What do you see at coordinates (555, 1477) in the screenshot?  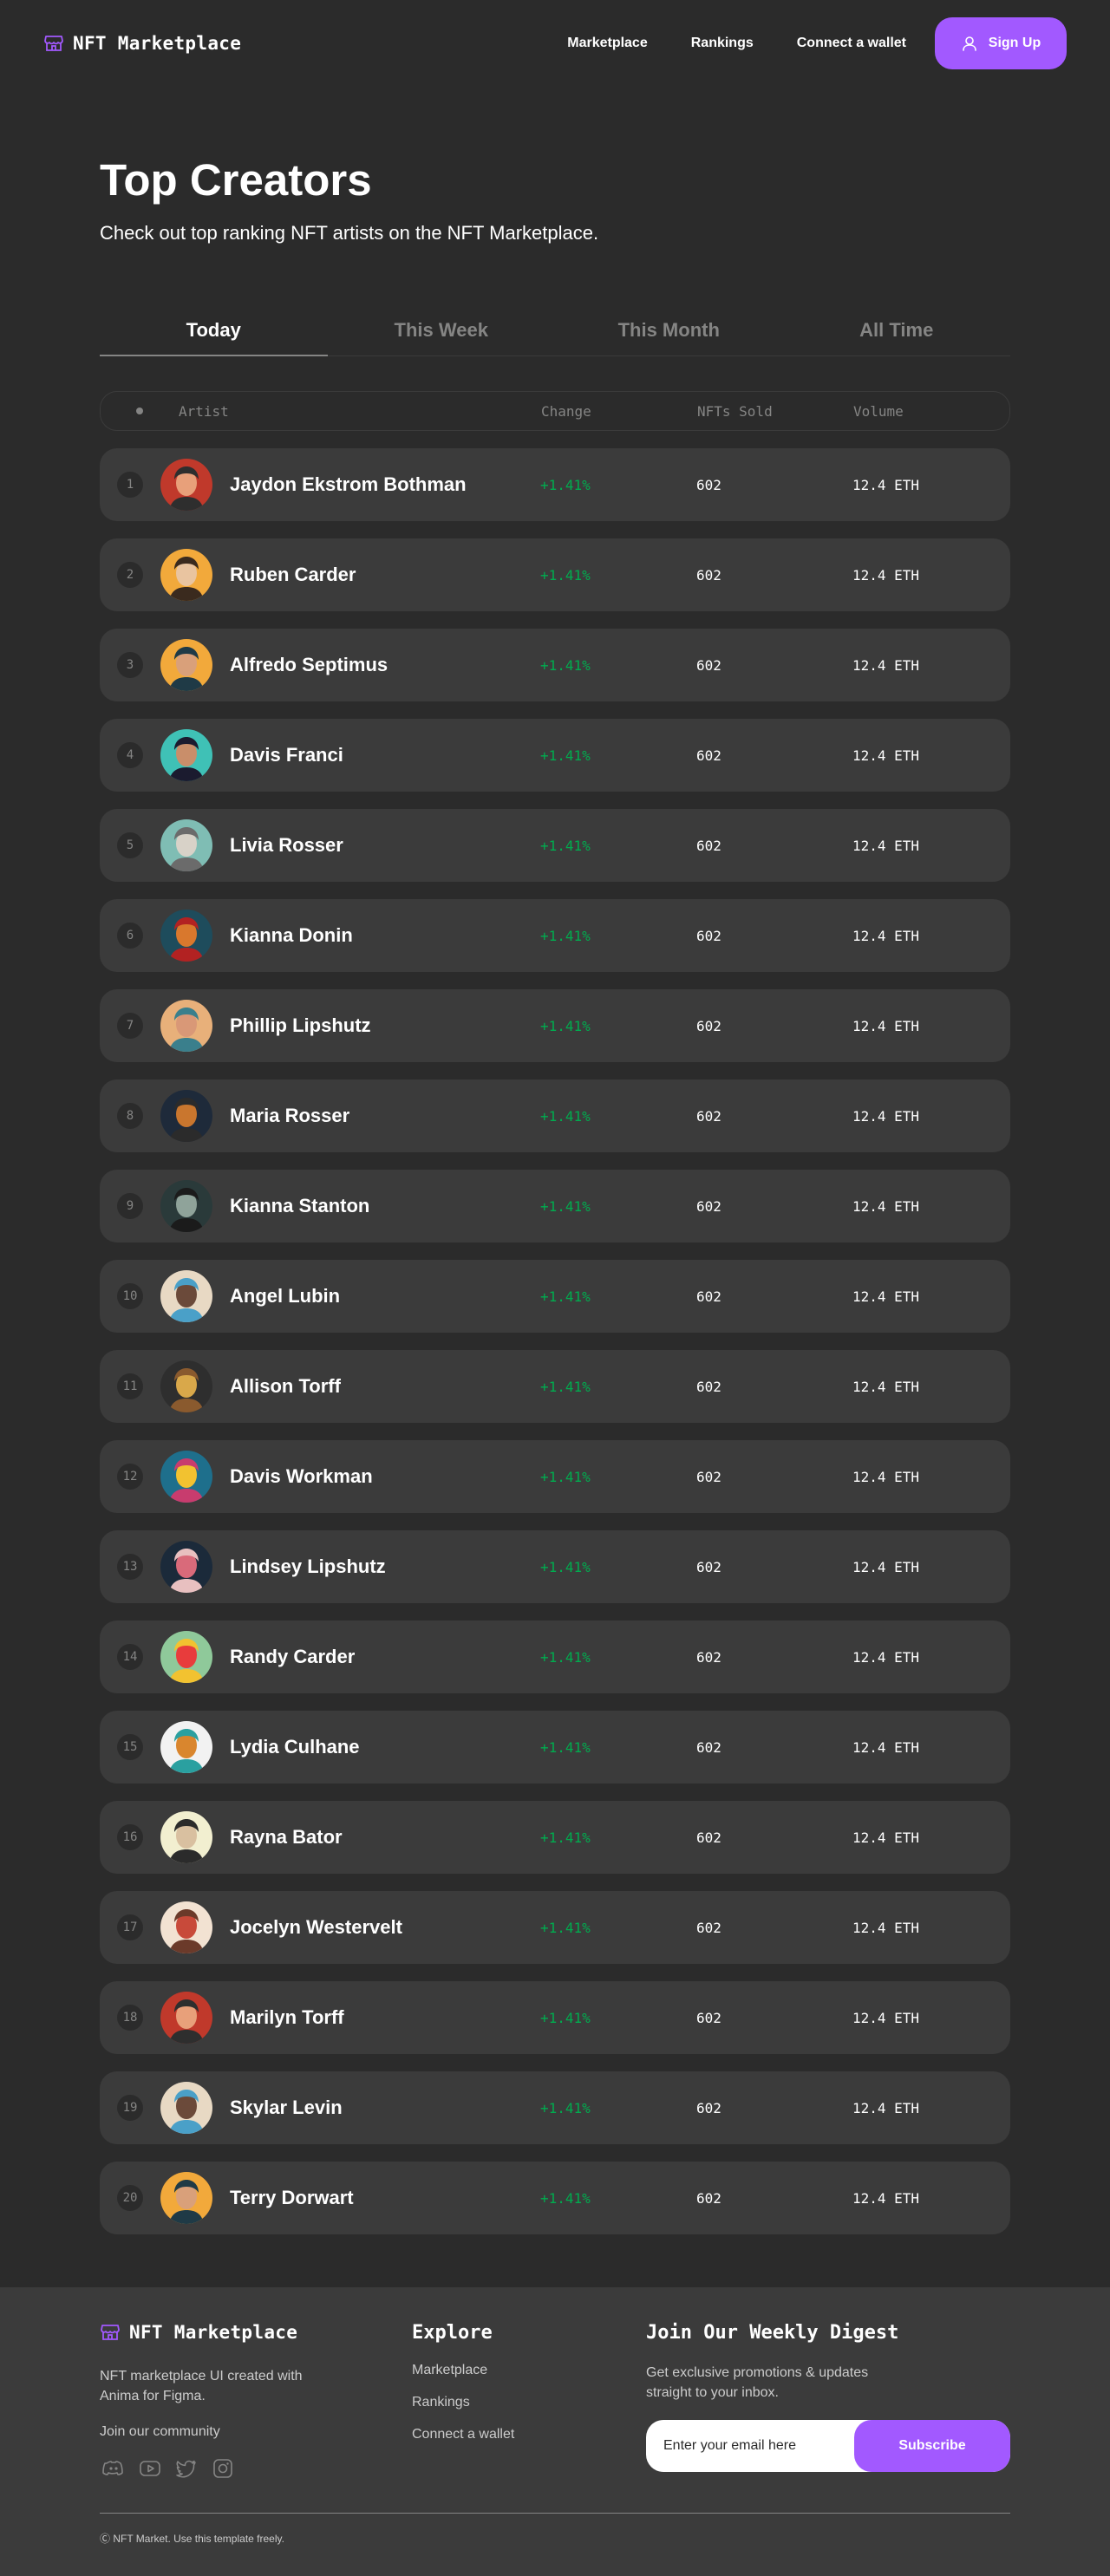 I see `table-row: 12 Davis Workman +1.41% 602 12.4 ETH` at bounding box center [555, 1477].